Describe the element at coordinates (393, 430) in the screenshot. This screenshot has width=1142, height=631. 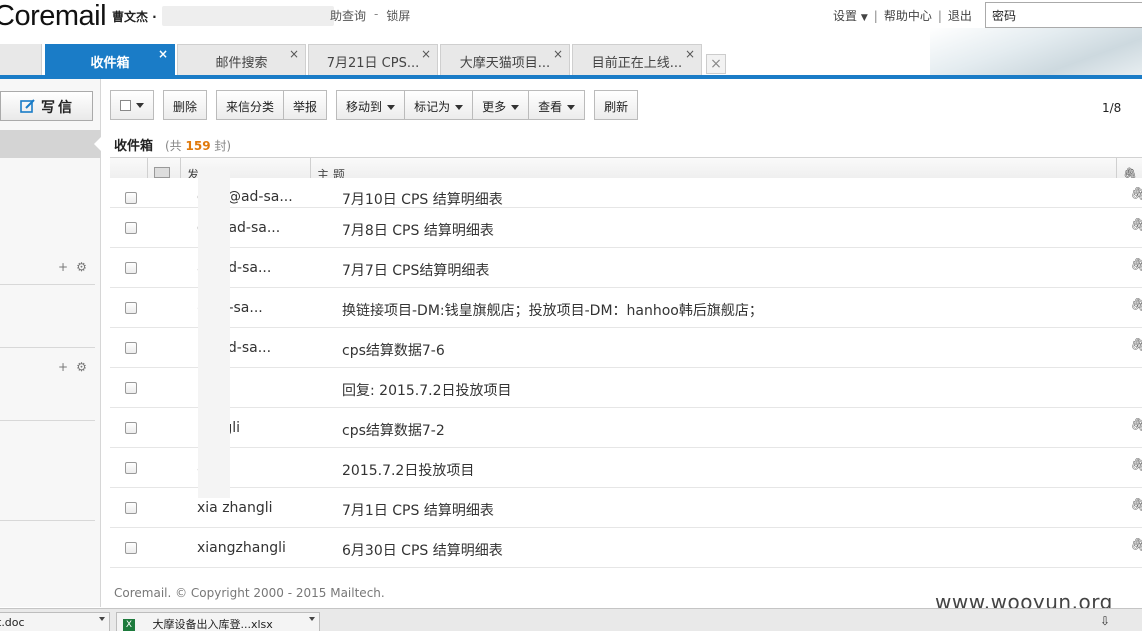
I see `row-subject: cps结算数据7-2` at that location.